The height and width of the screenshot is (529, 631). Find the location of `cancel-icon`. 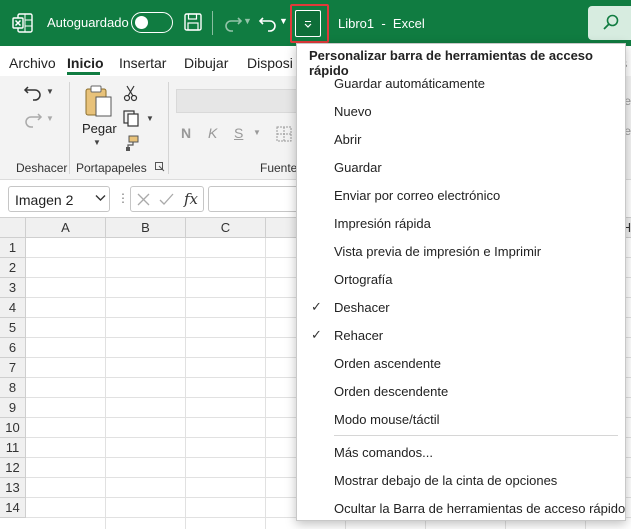

cancel-icon is located at coordinates (143, 199).